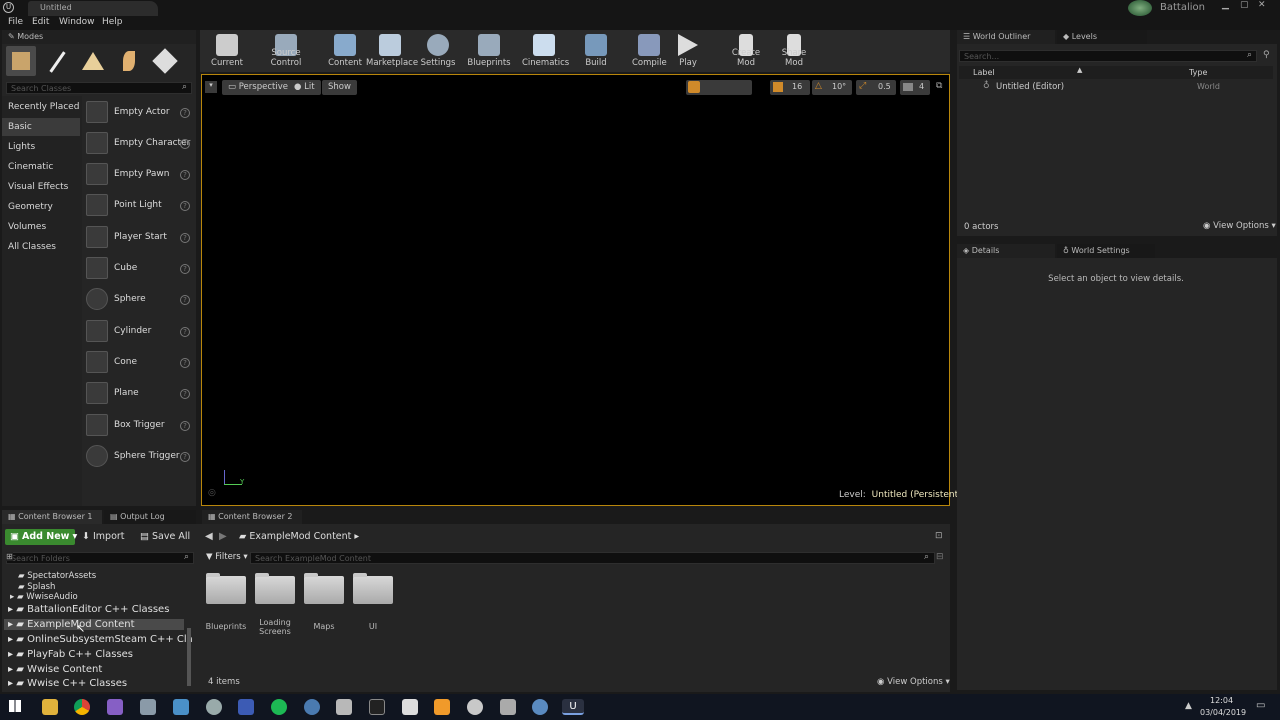 The height and width of the screenshot is (720, 1280). What do you see at coordinates (984, 72) in the screenshot?
I see `label-column-header: Label` at bounding box center [984, 72].